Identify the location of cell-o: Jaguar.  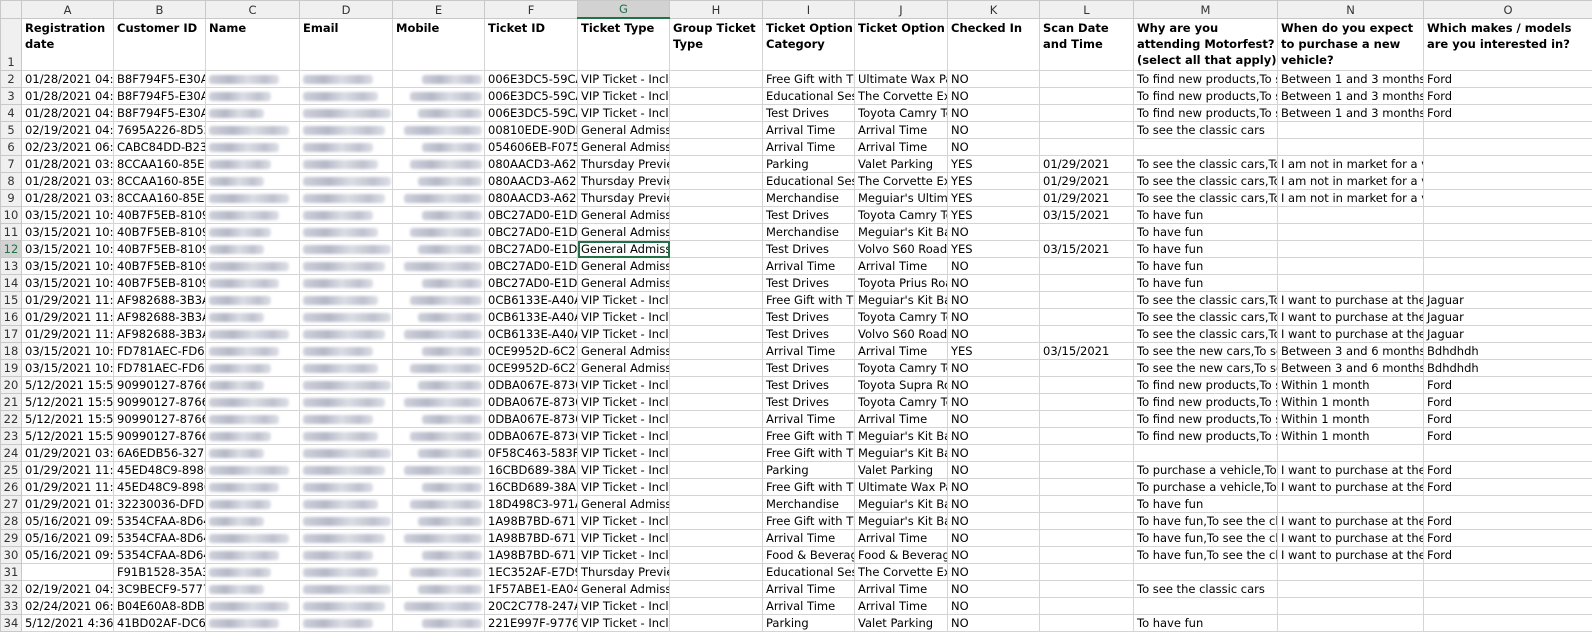
(1508, 317).